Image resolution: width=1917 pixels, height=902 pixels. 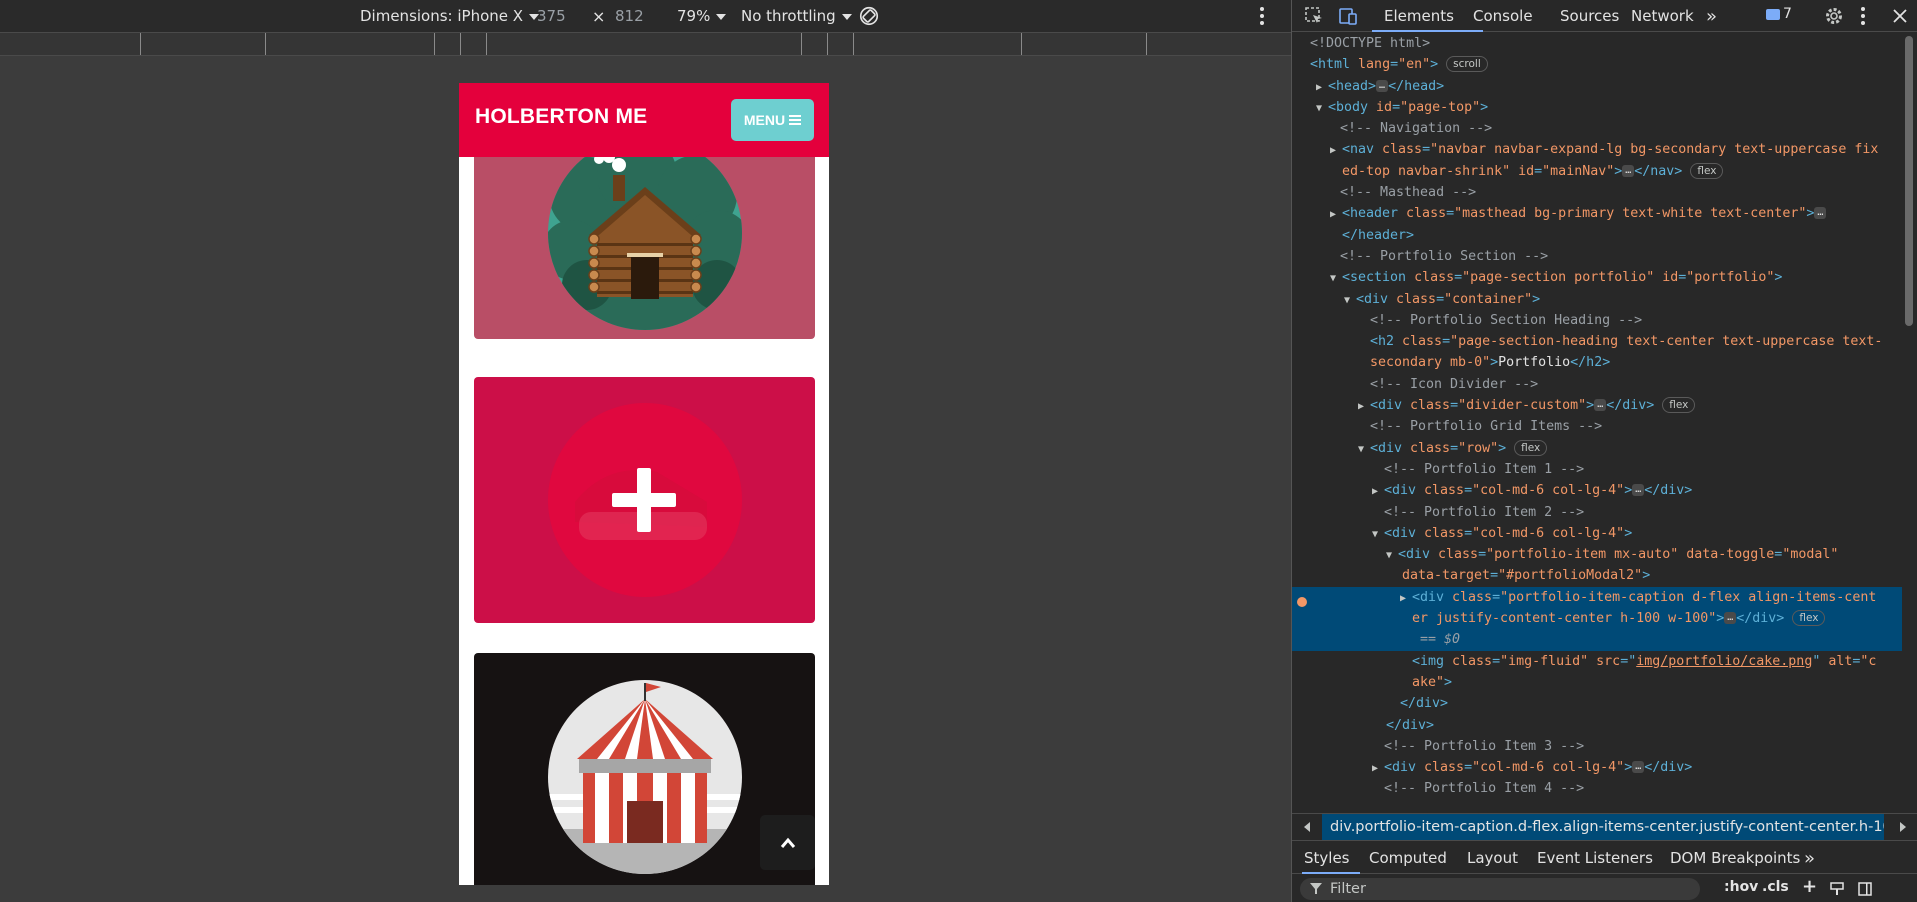 I want to click on gear-icon, so click(x=1834, y=16).